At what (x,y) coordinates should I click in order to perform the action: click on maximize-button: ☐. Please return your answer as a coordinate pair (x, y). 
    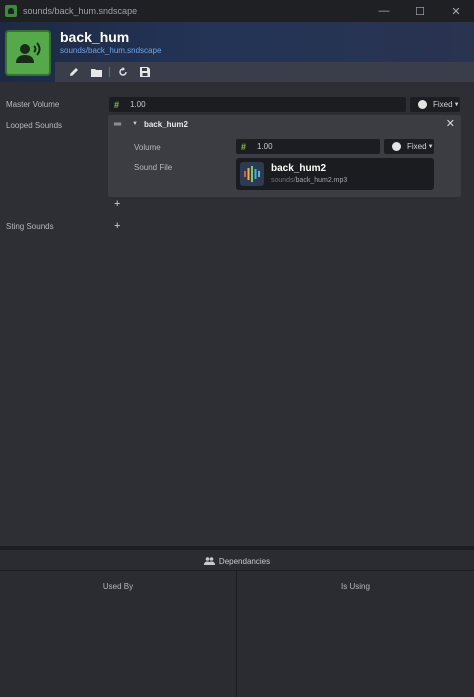
    Looking at the image, I should click on (420, 11).